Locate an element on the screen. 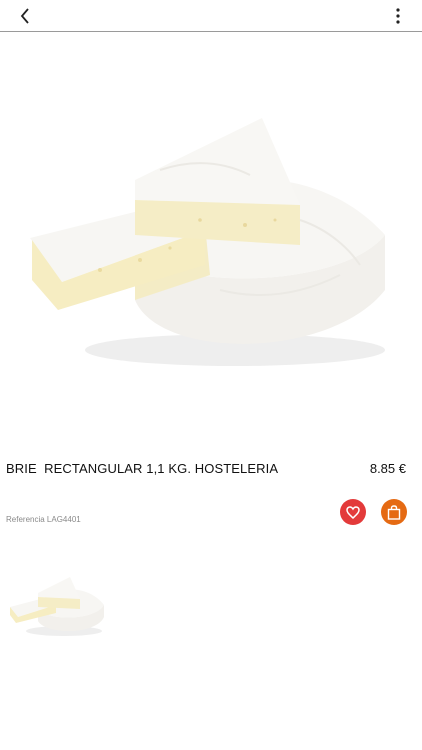 This screenshot has width=422, height=750. back-button is located at coordinates (25, 16).